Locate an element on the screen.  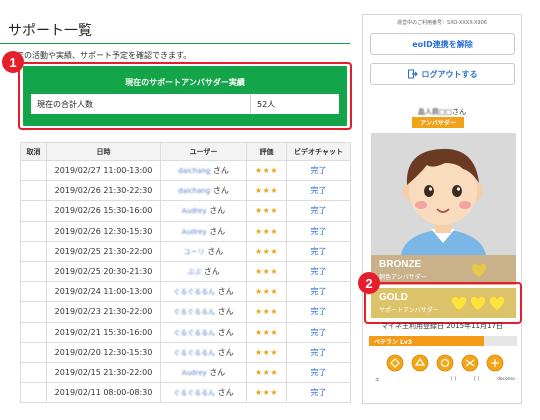
avatar-illustration is located at coordinates (443, 194).